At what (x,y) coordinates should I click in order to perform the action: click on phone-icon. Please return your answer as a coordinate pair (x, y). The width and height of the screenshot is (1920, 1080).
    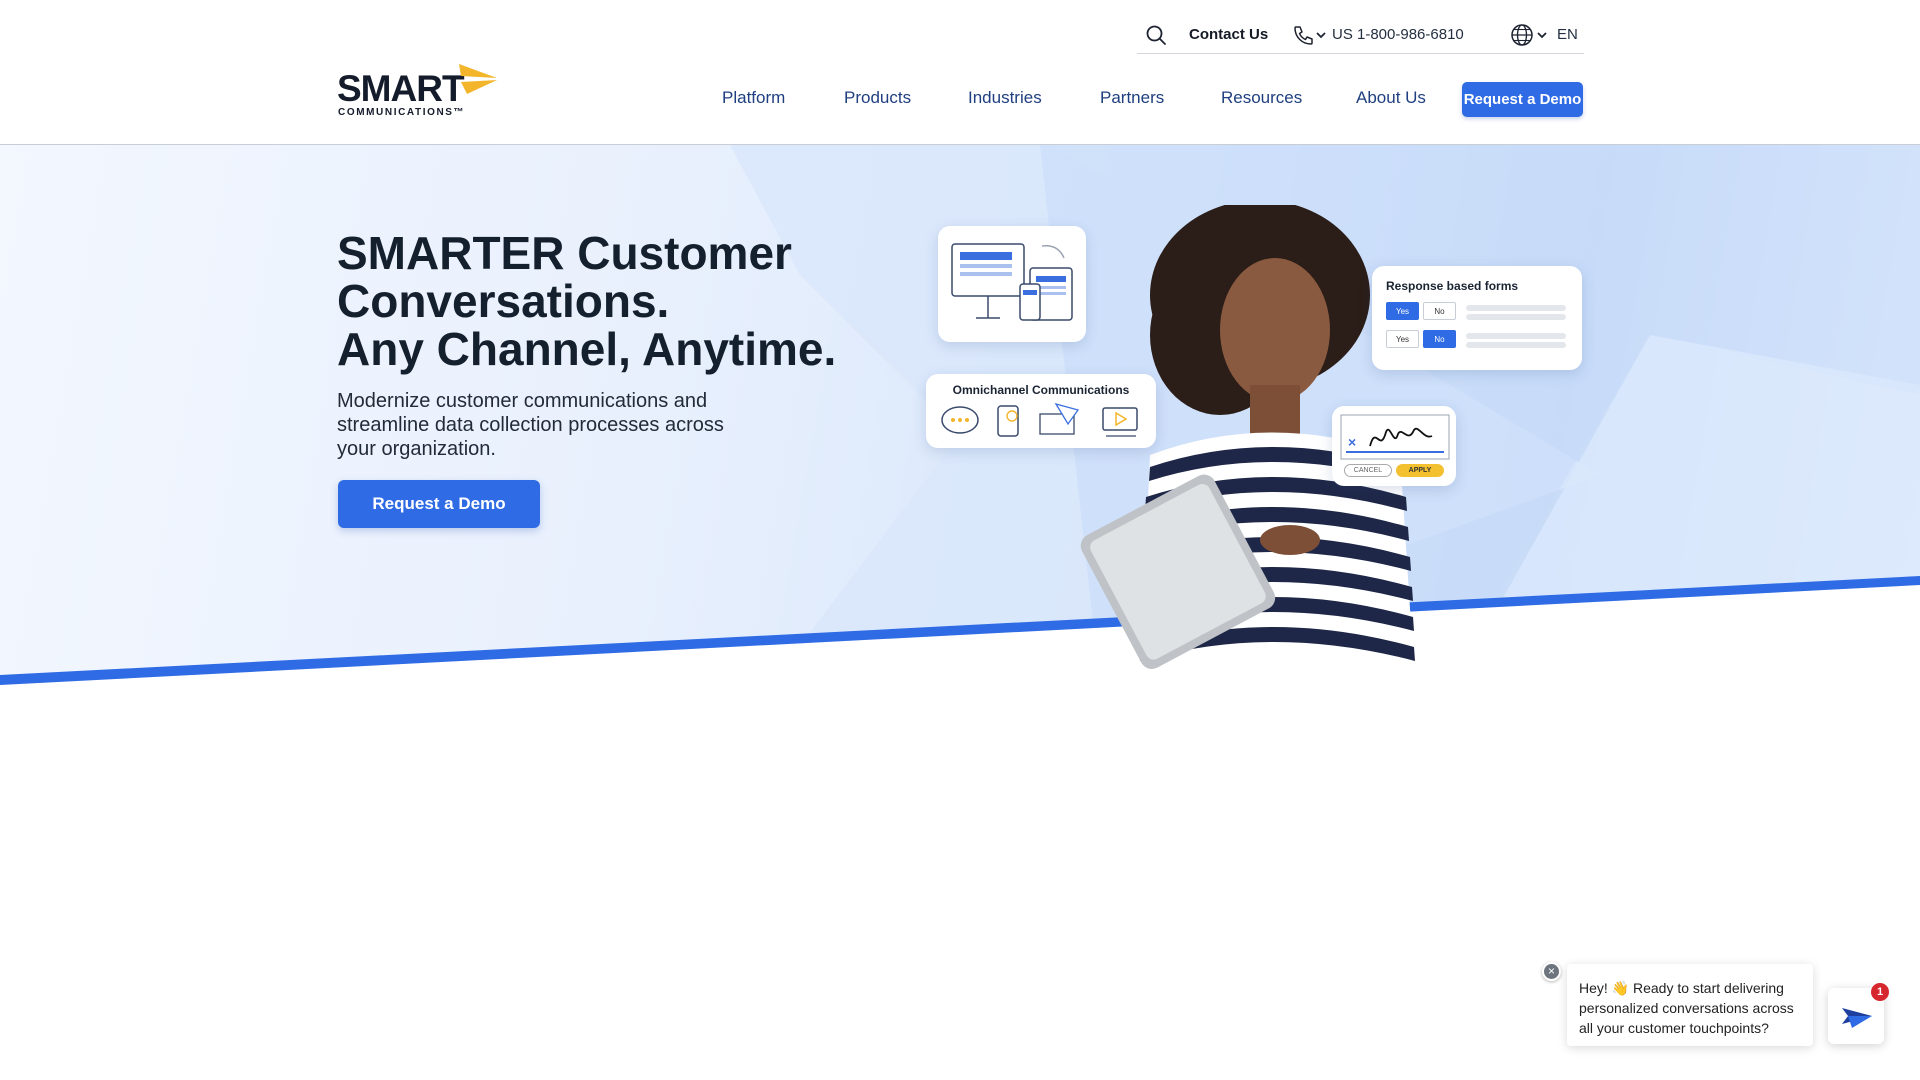
    Looking at the image, I should click on (1310, 35).